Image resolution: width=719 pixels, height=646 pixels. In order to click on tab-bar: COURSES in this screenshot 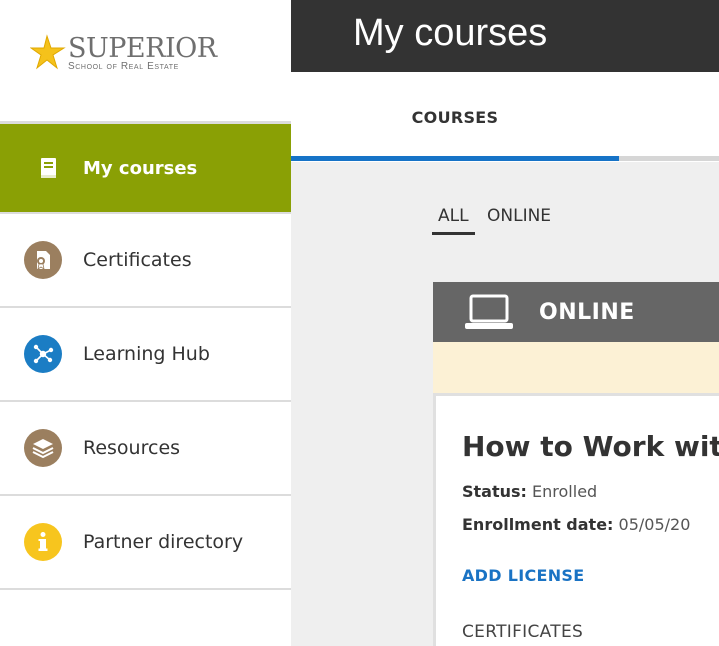, I will do `click(505, 117)`.